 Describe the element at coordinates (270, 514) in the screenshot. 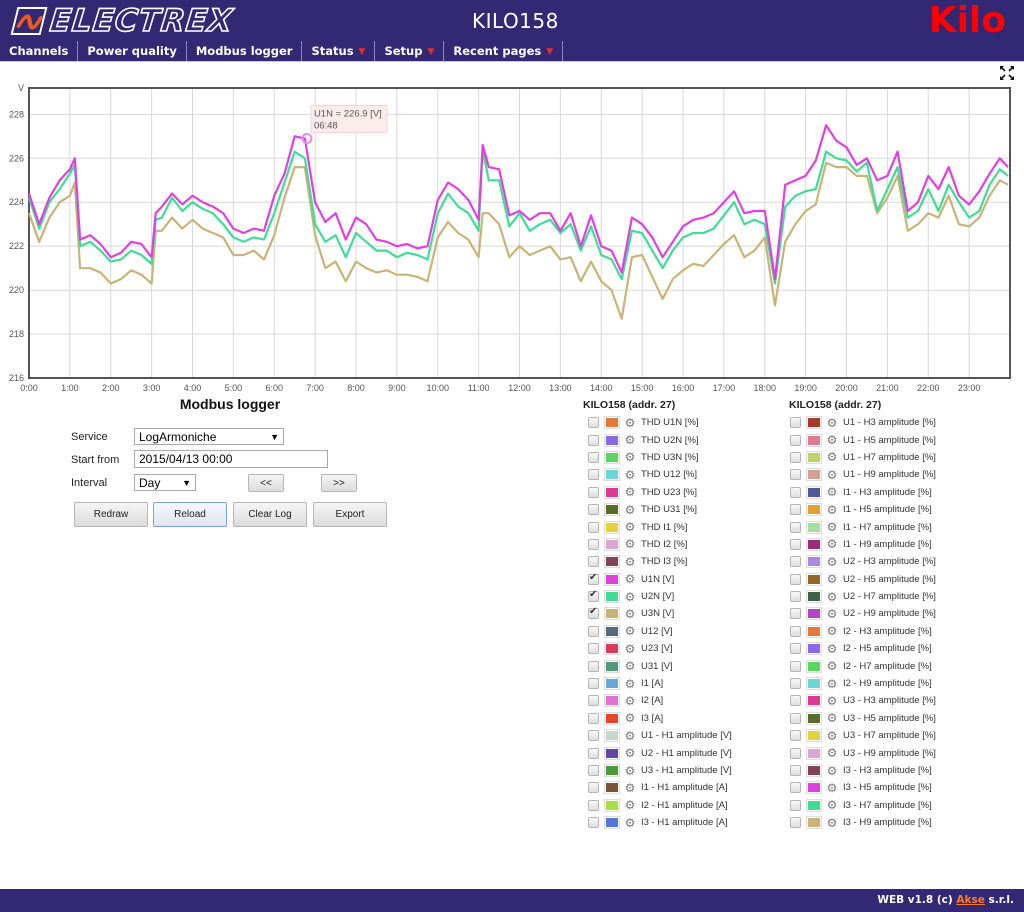

I see `clear-log-button: Clear Log` at that location.